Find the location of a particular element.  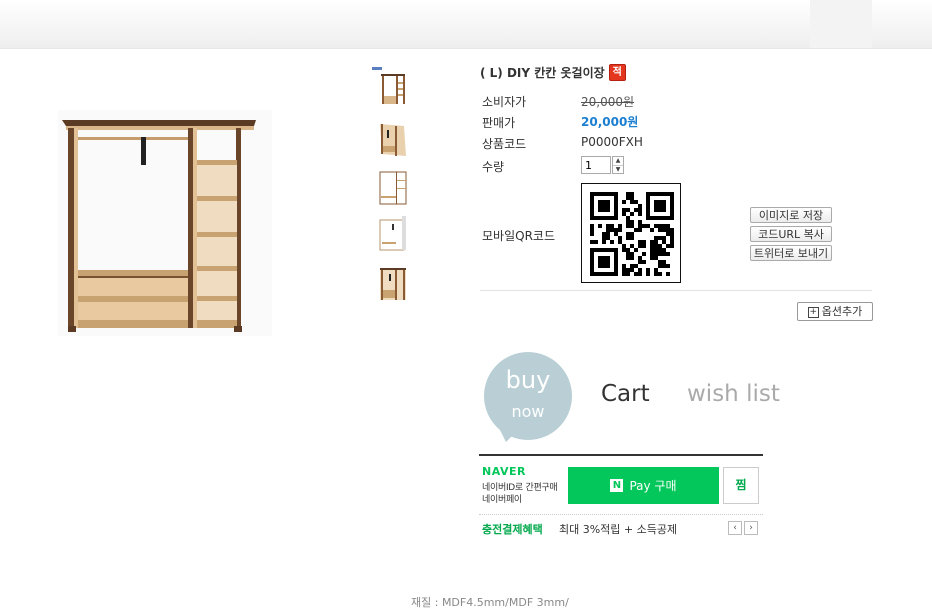

product-title: ( L) DIY 칸칸 옷걸이장 적 is located at coordinates (553, 72).